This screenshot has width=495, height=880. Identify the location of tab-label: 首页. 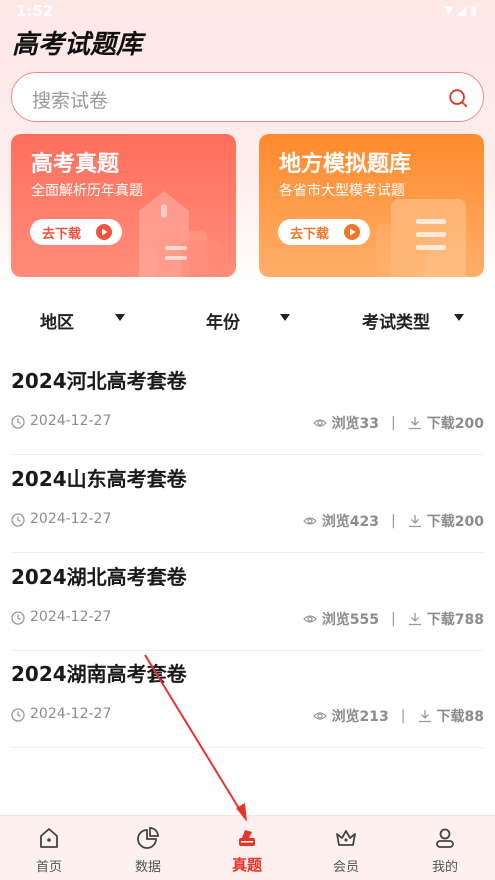
(48, 867).